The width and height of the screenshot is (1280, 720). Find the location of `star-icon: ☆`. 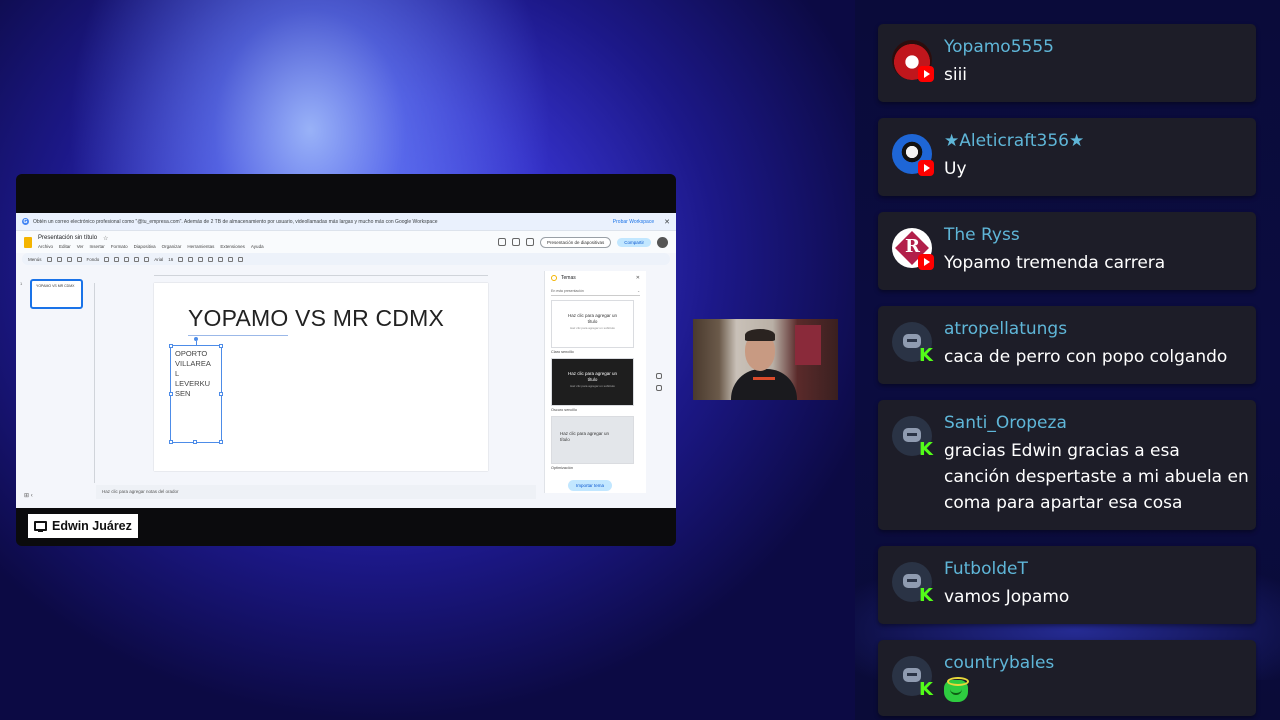

star-icon: ☆ is located at coordinates (105, 238).